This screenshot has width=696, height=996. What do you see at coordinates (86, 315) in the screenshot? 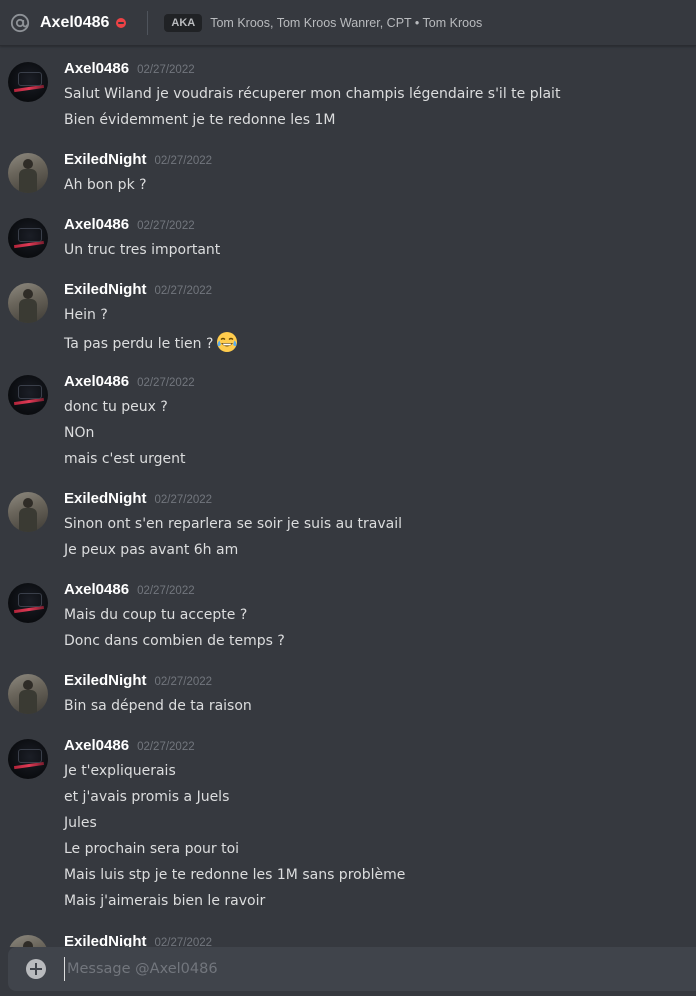
I see `message-text: Hein ?` at bounding box center [86, 315].